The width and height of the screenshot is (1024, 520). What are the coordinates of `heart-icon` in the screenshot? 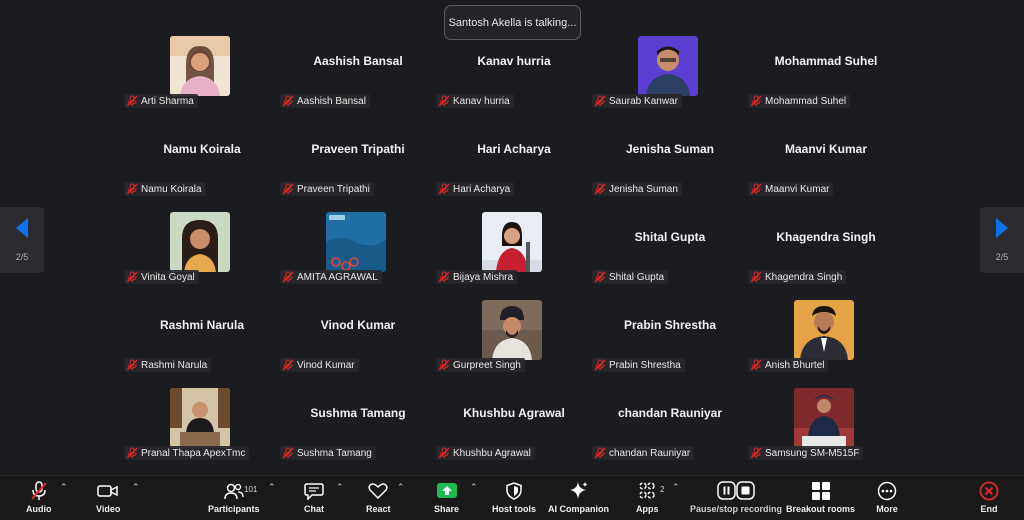 It's located at (378, 491).